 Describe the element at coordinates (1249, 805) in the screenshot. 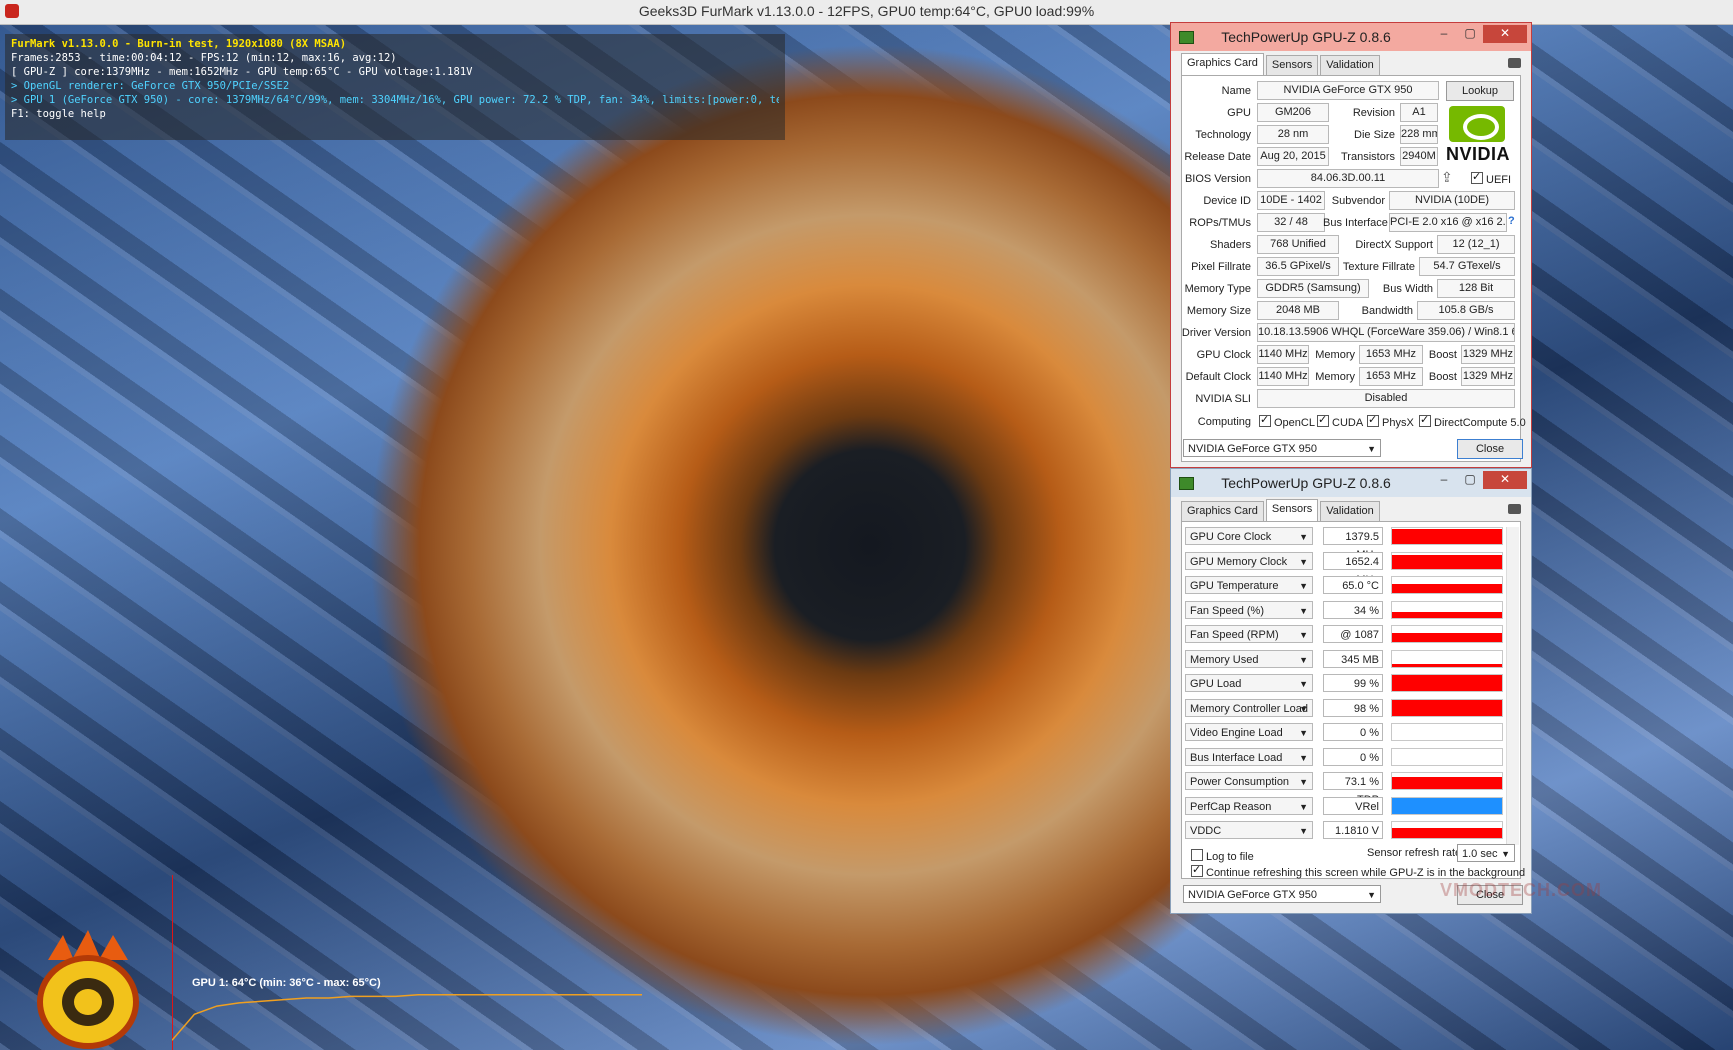

I see `sensor-name-select: PerfCap Reason ▼` at that location.